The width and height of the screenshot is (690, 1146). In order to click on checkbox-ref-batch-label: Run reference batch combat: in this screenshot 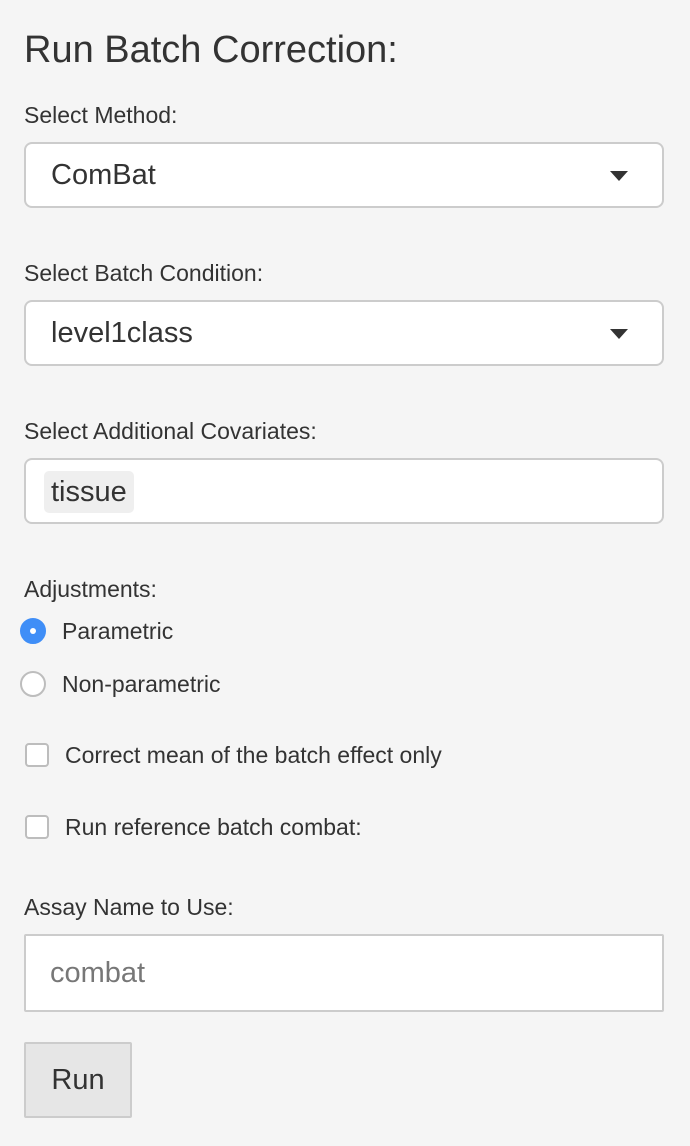, I will do `click(213, 827)`.